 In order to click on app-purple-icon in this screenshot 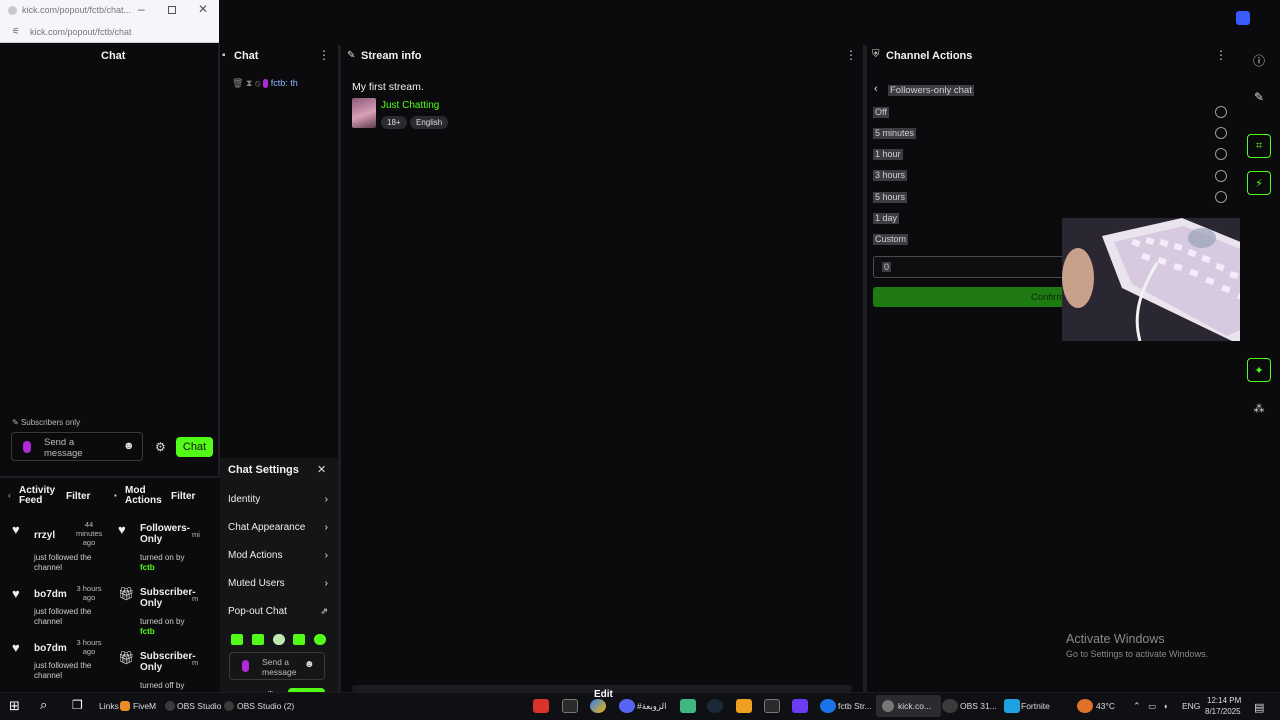, I will do `click(800, 706)`.